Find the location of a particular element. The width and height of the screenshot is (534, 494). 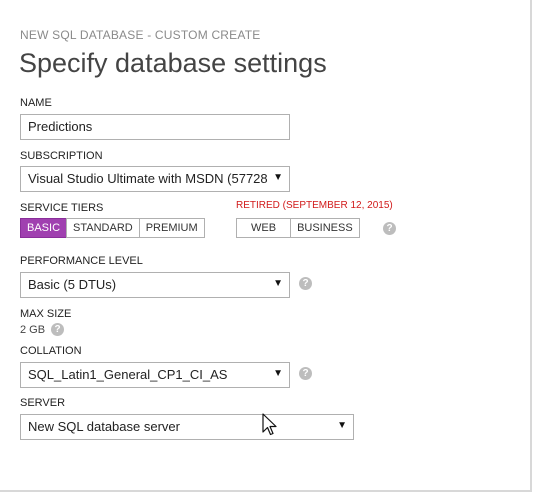

service-tier-group: BASIC STANDARD PREMIUM is located at coordinates (112, 228).